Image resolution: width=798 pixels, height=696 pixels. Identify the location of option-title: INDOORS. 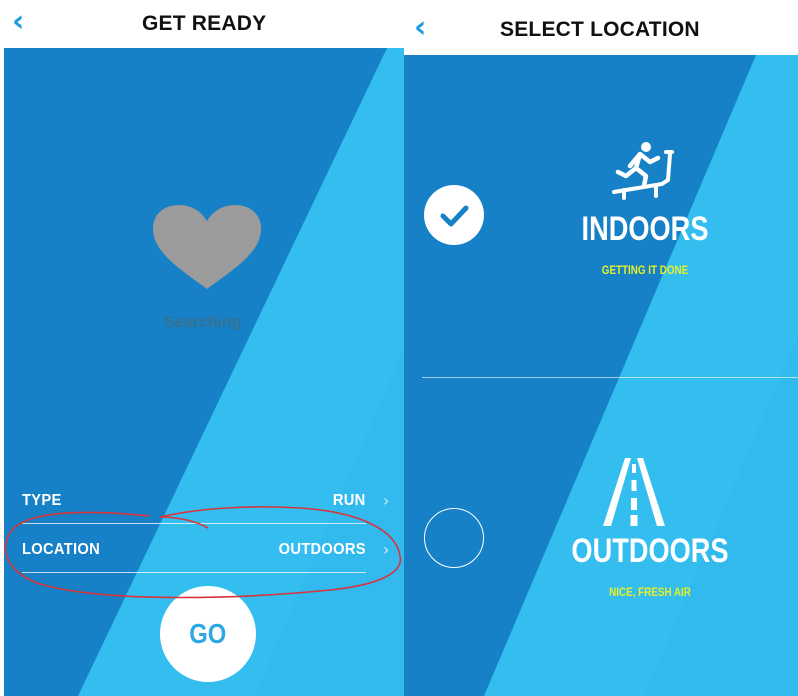
(645, 229).